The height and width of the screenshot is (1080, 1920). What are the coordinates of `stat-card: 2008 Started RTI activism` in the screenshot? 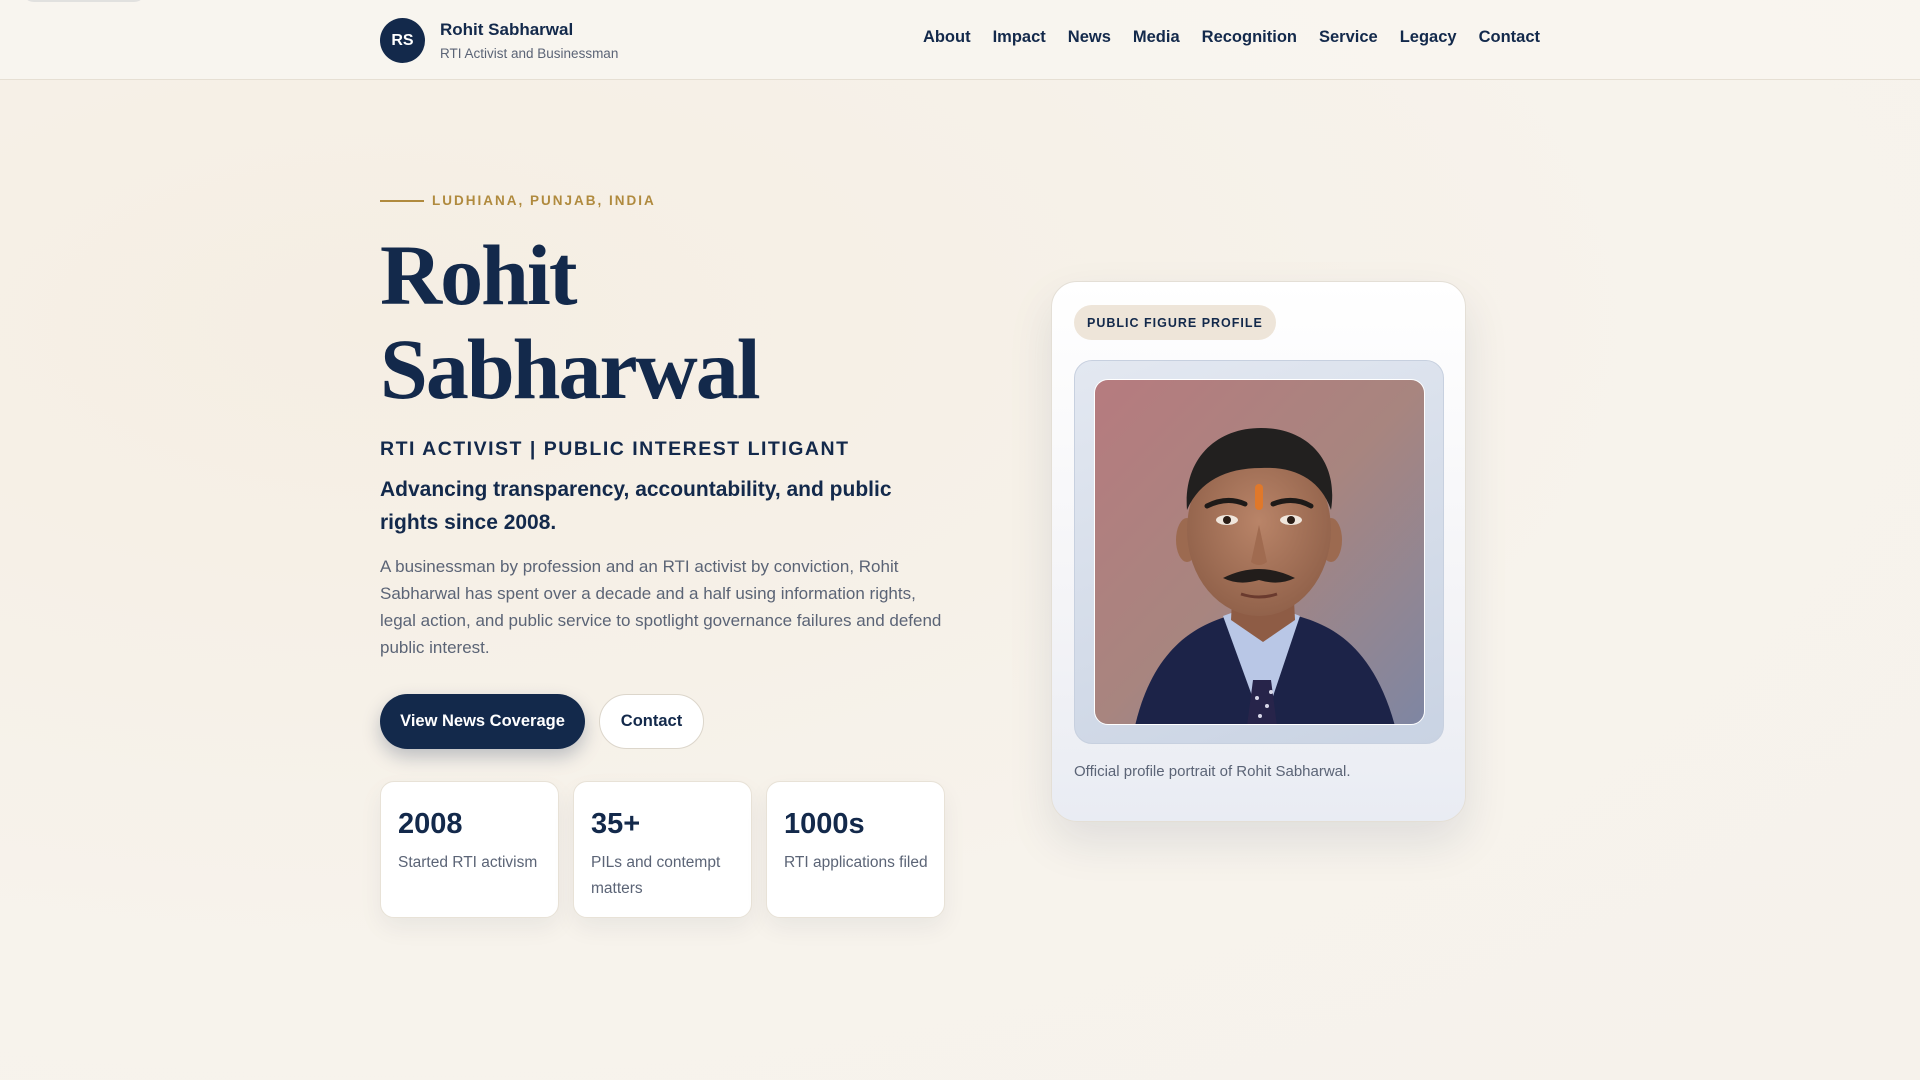 It's located at (469, 849).